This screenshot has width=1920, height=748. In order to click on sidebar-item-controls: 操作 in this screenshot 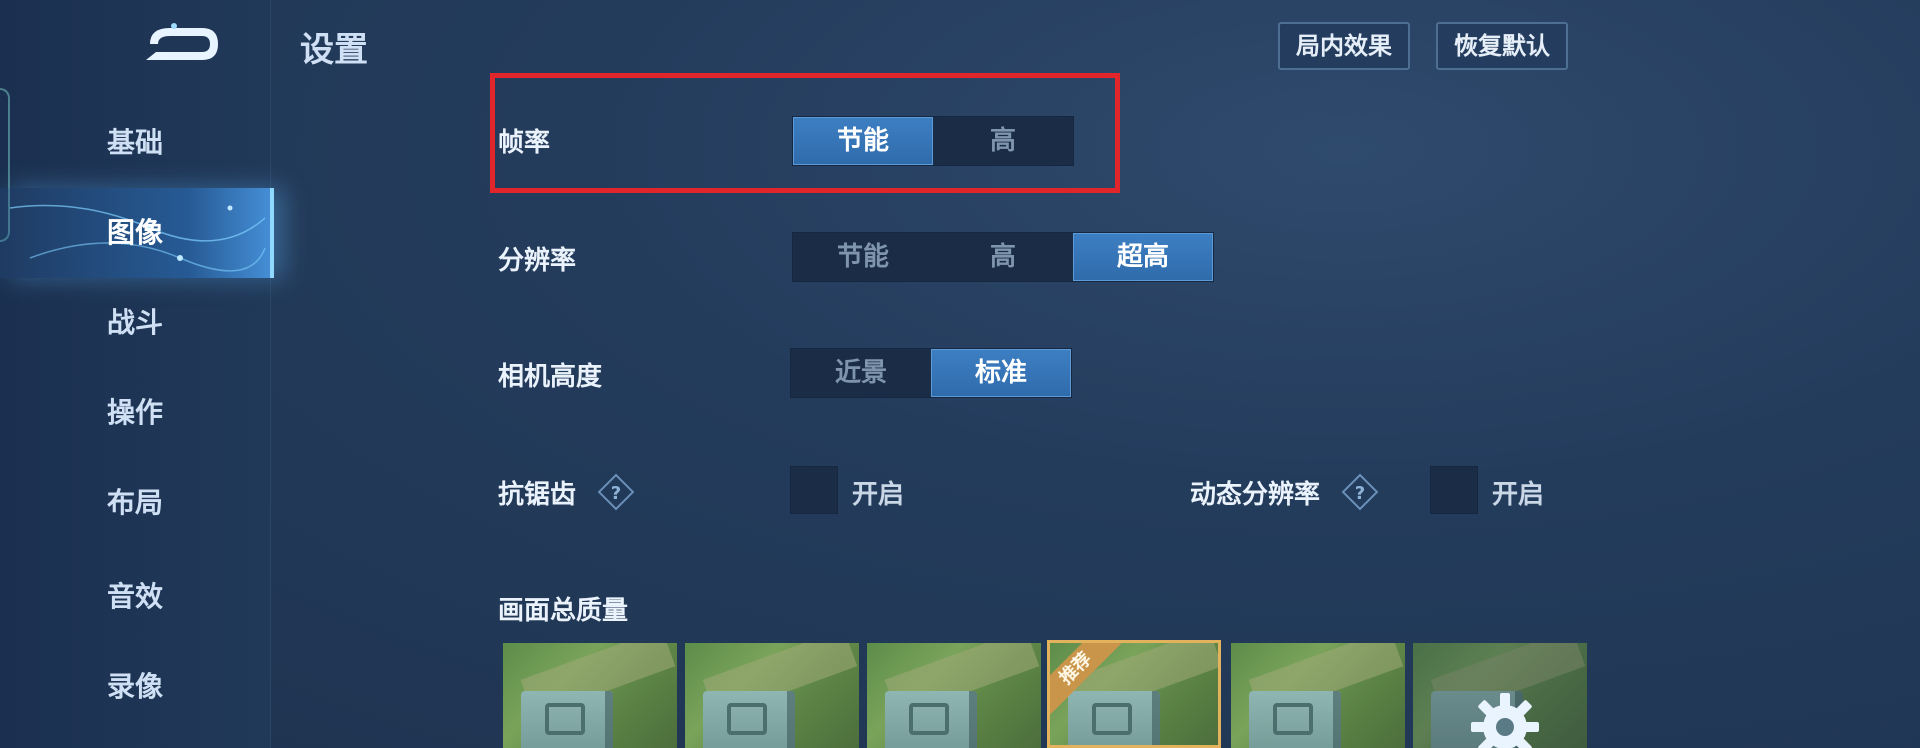, I will do `click(135, 413)`.